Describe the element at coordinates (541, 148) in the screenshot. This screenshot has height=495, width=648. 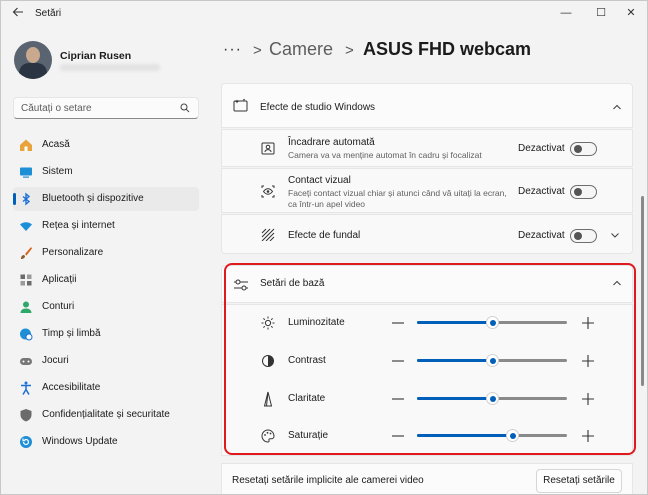
I see `auto-framing-status: Dezactivat` at that location.